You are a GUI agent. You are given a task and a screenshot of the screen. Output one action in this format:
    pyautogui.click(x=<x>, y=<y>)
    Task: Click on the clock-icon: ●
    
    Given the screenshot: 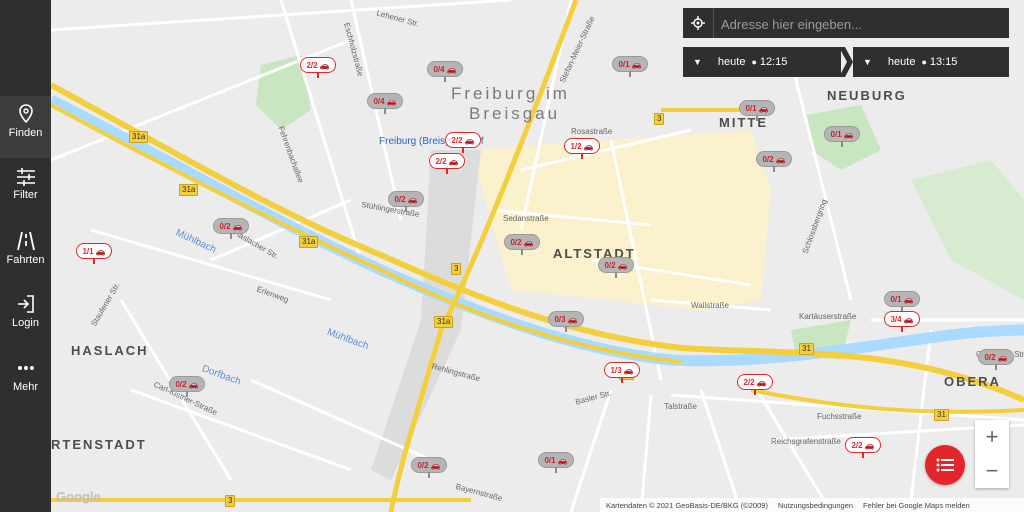 What is the action you would take?
    pyautogui.click(x=924, y=62)
    